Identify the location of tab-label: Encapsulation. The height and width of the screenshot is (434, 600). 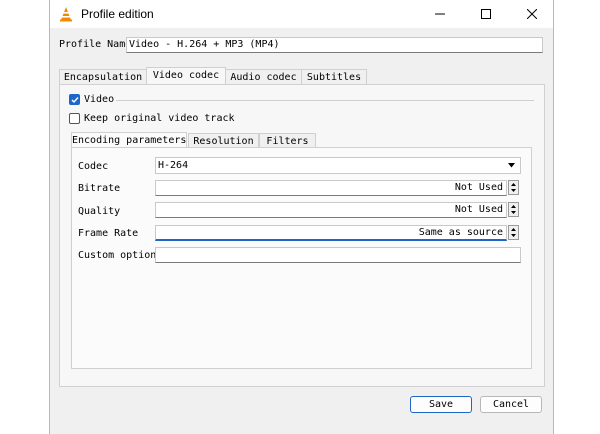
(103, 77).